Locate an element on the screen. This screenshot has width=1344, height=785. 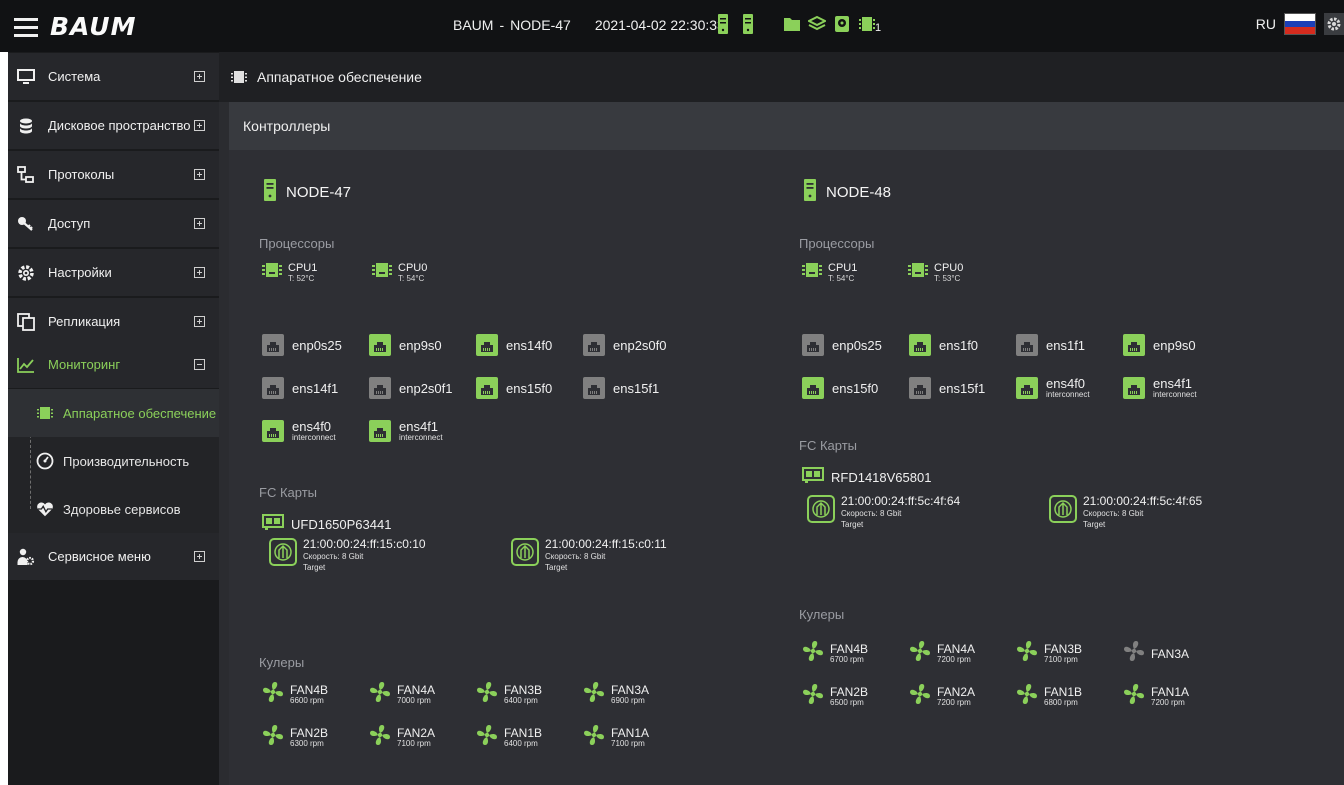
cpu-name: CPU0 is located at coordinates (949, 267).